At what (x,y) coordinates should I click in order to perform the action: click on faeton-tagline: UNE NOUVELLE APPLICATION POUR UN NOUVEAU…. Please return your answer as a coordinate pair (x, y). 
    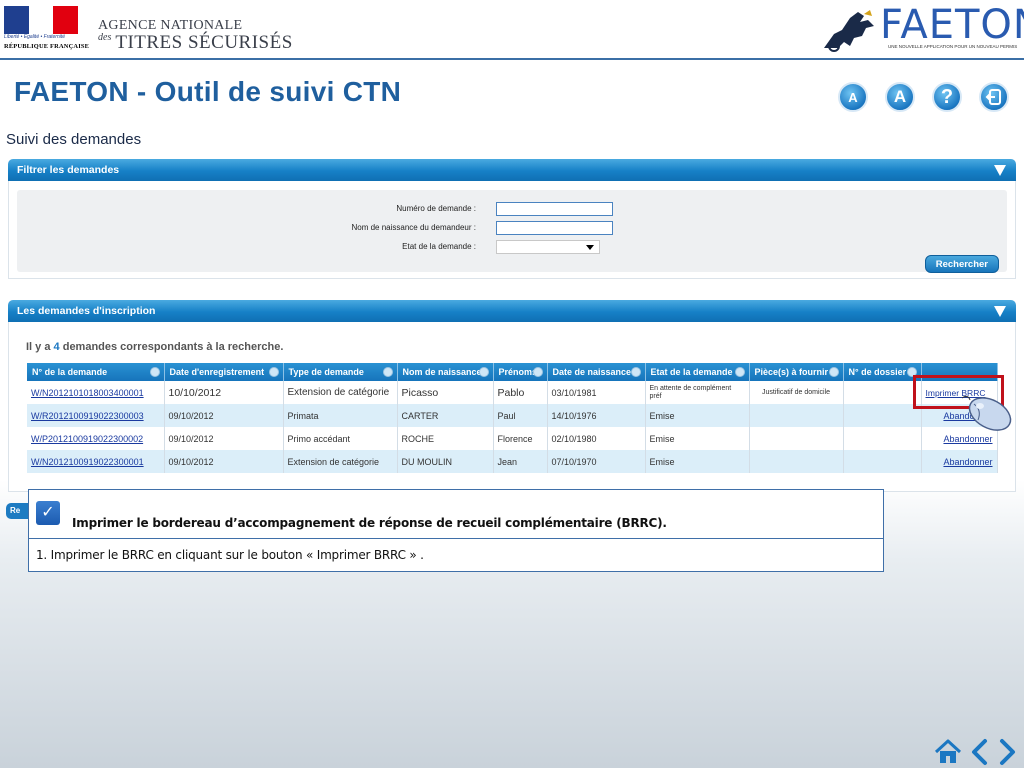
    Looking at the image, I should click on (953, 46).